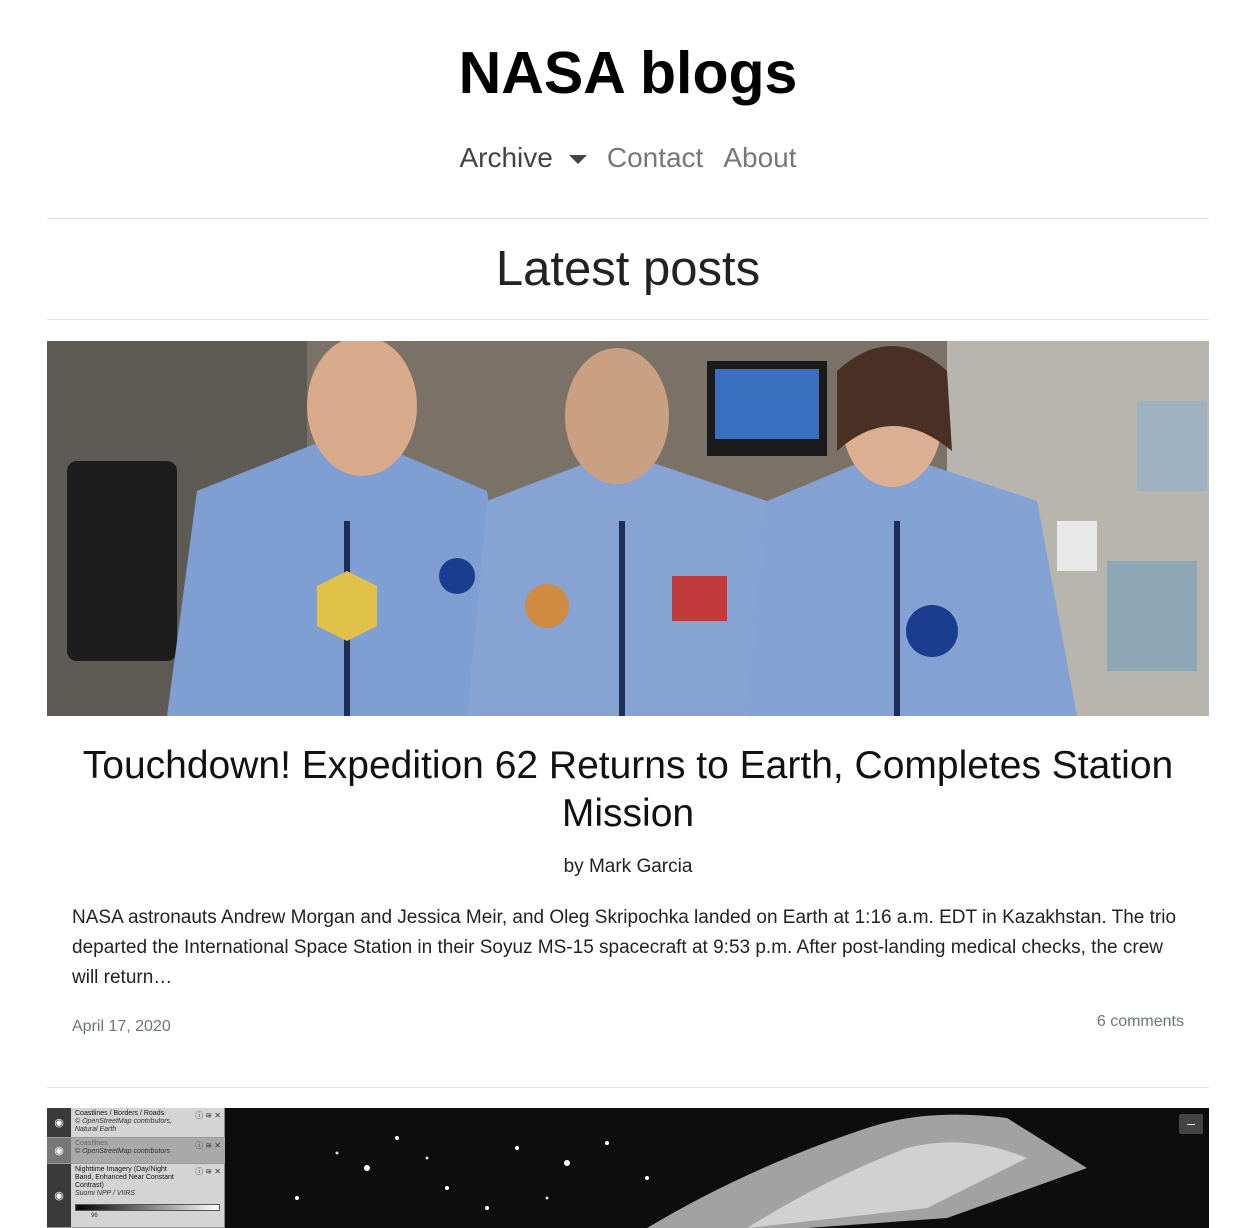  I want to click on collapse-button: –, so click(1191, 1124).